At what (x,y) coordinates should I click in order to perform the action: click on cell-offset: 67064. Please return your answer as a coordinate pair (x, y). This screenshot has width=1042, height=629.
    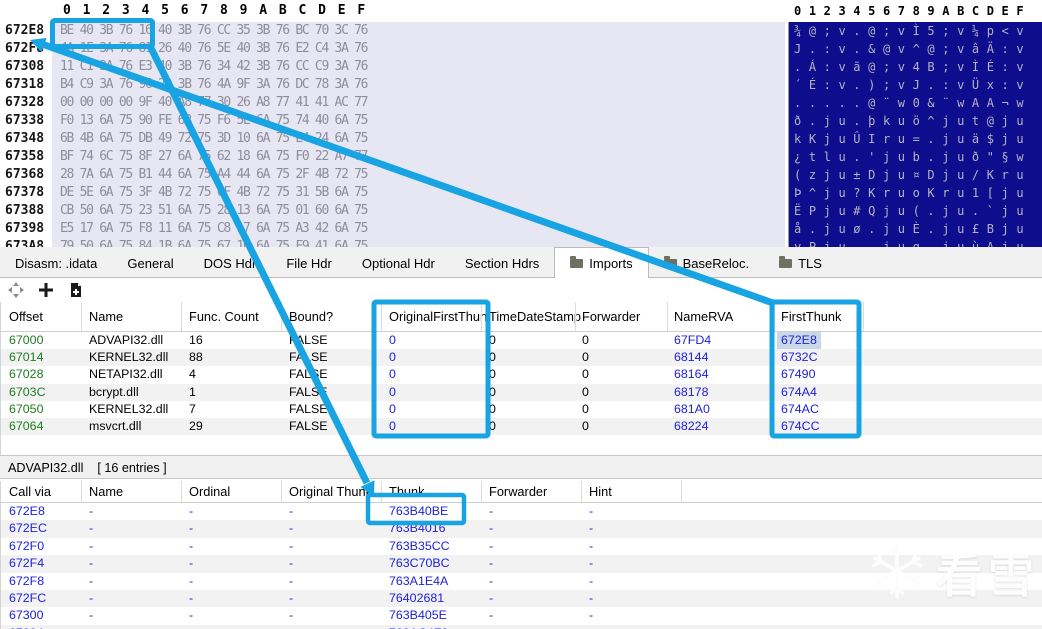
    Looking at the image, I should click on (26, 426).